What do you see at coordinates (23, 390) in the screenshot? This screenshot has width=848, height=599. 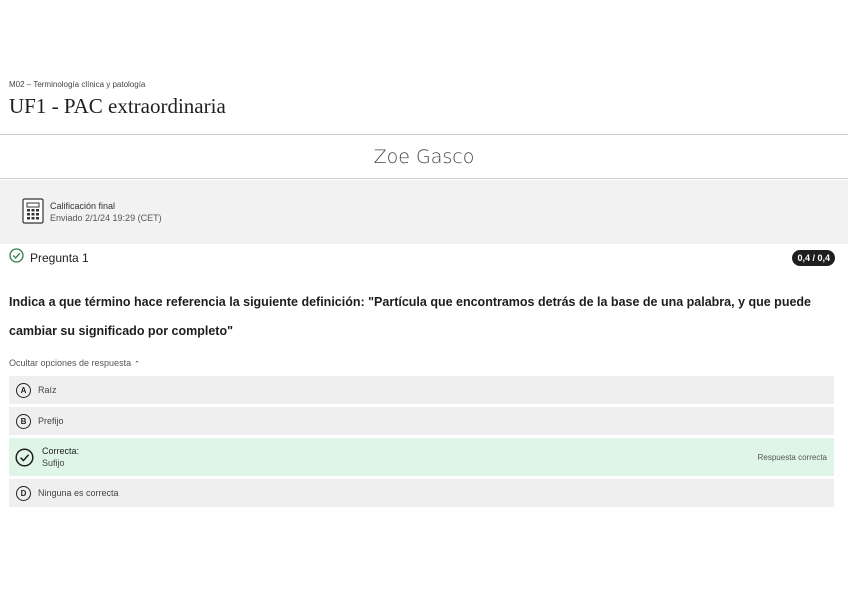 I see `option-letter-a: A` at bounding box center [23, 390].